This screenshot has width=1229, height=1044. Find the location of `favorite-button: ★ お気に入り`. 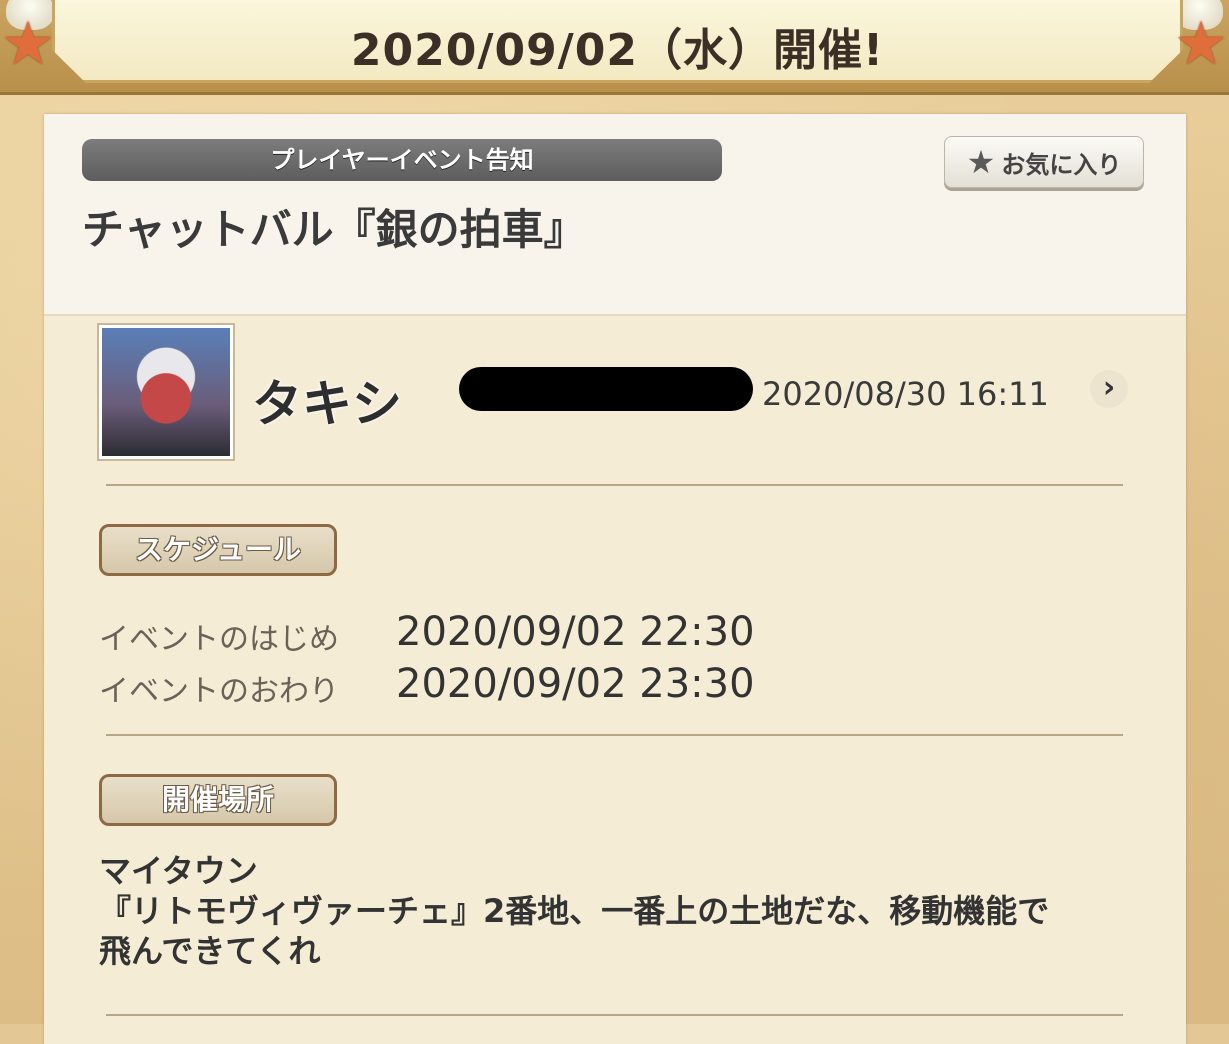

favorite-button: ★ お気に入り is located at coordinates (1044, 162).